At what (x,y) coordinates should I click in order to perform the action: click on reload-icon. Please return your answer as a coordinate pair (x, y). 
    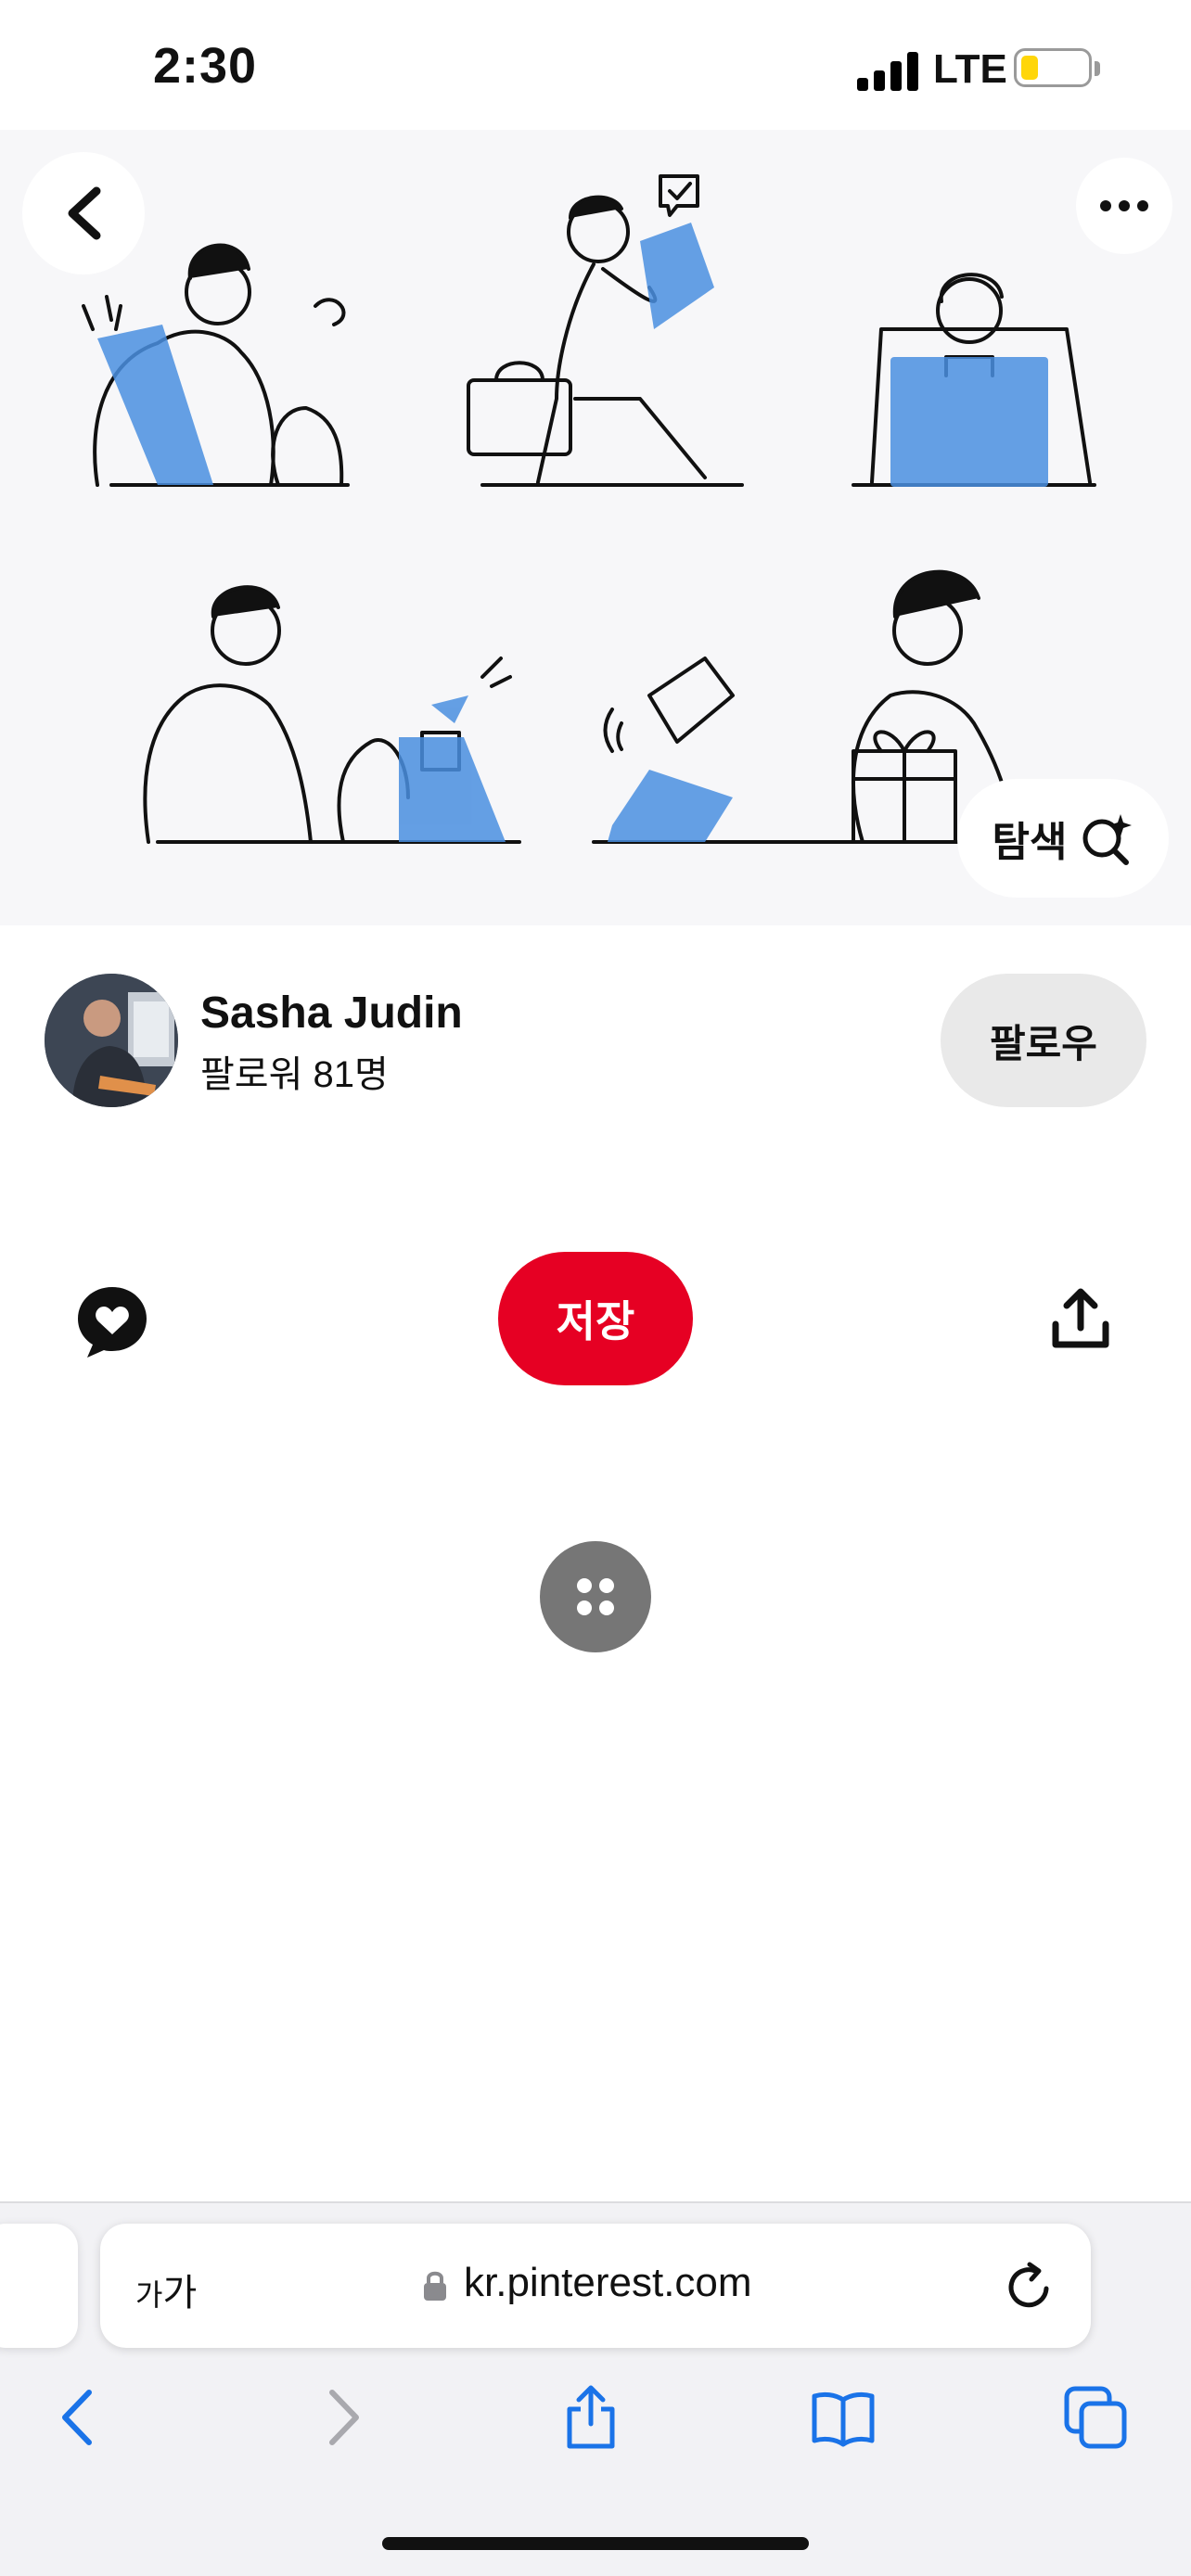
    Looking at the image, I should click on (1030, 2287).